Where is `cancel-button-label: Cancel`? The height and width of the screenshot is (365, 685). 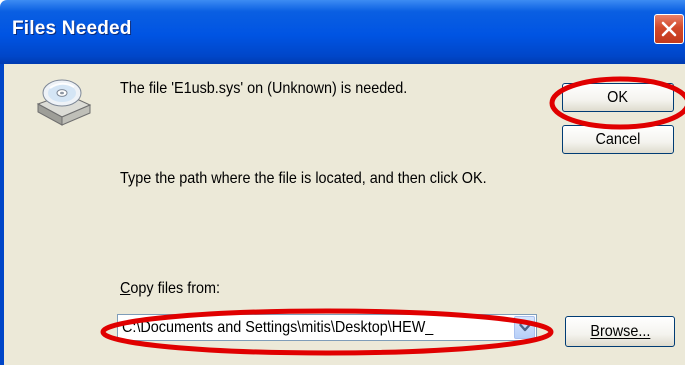 cancel-button-label: Cancel is located at coordinates (618, 139).